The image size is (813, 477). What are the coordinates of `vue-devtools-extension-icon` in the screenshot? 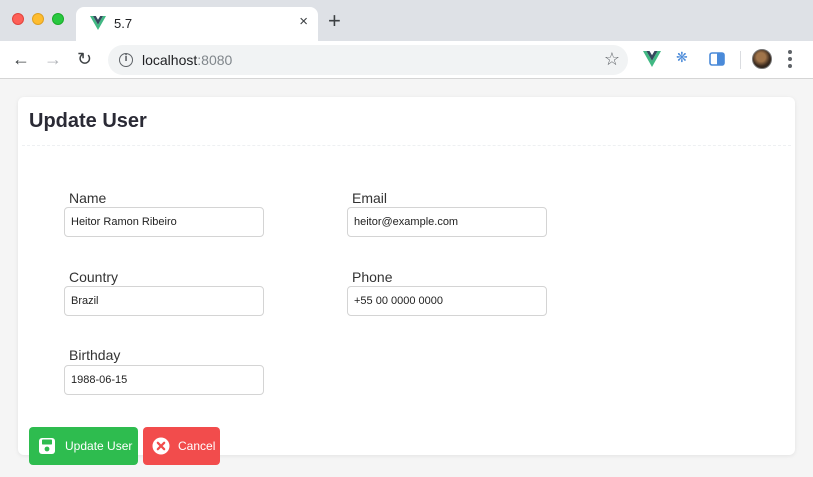 It's located at (652, 59).